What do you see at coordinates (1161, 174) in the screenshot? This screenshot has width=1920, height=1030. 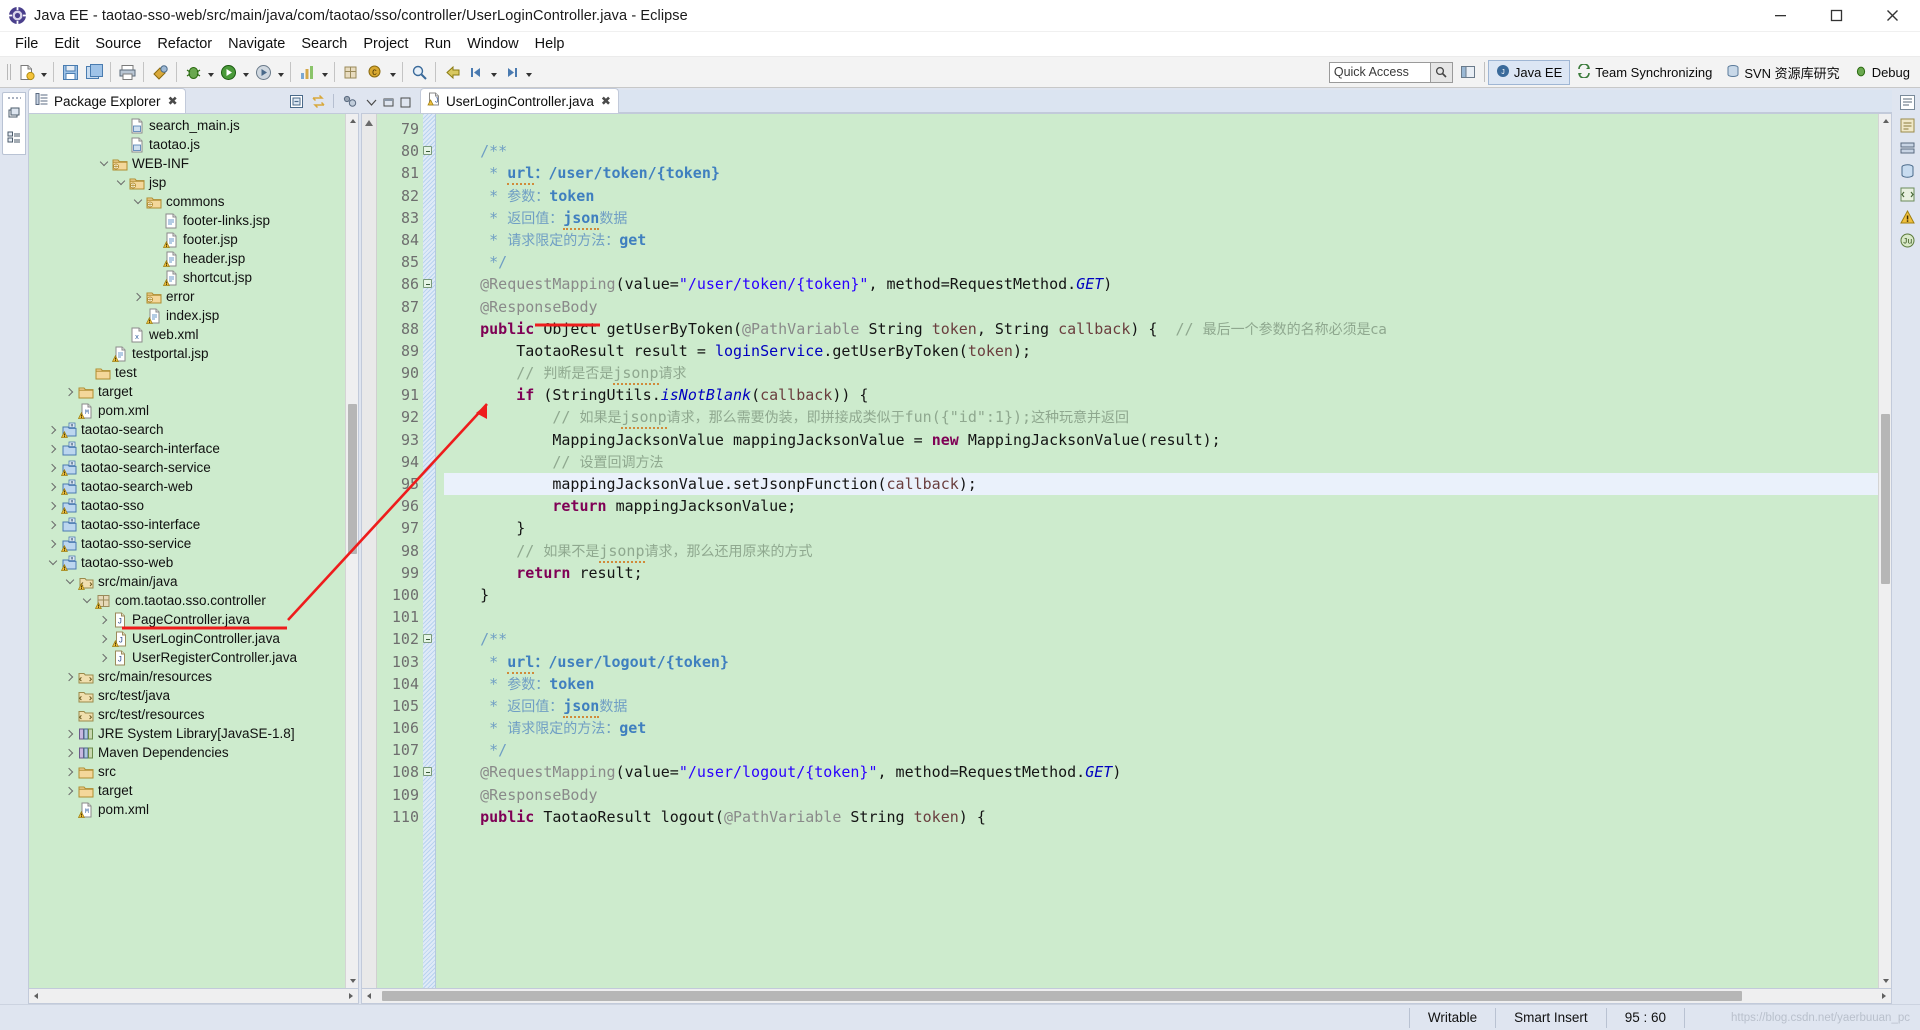 I see `code-line: * url：/user/token/{token}` at bounding box center [1161, 174].